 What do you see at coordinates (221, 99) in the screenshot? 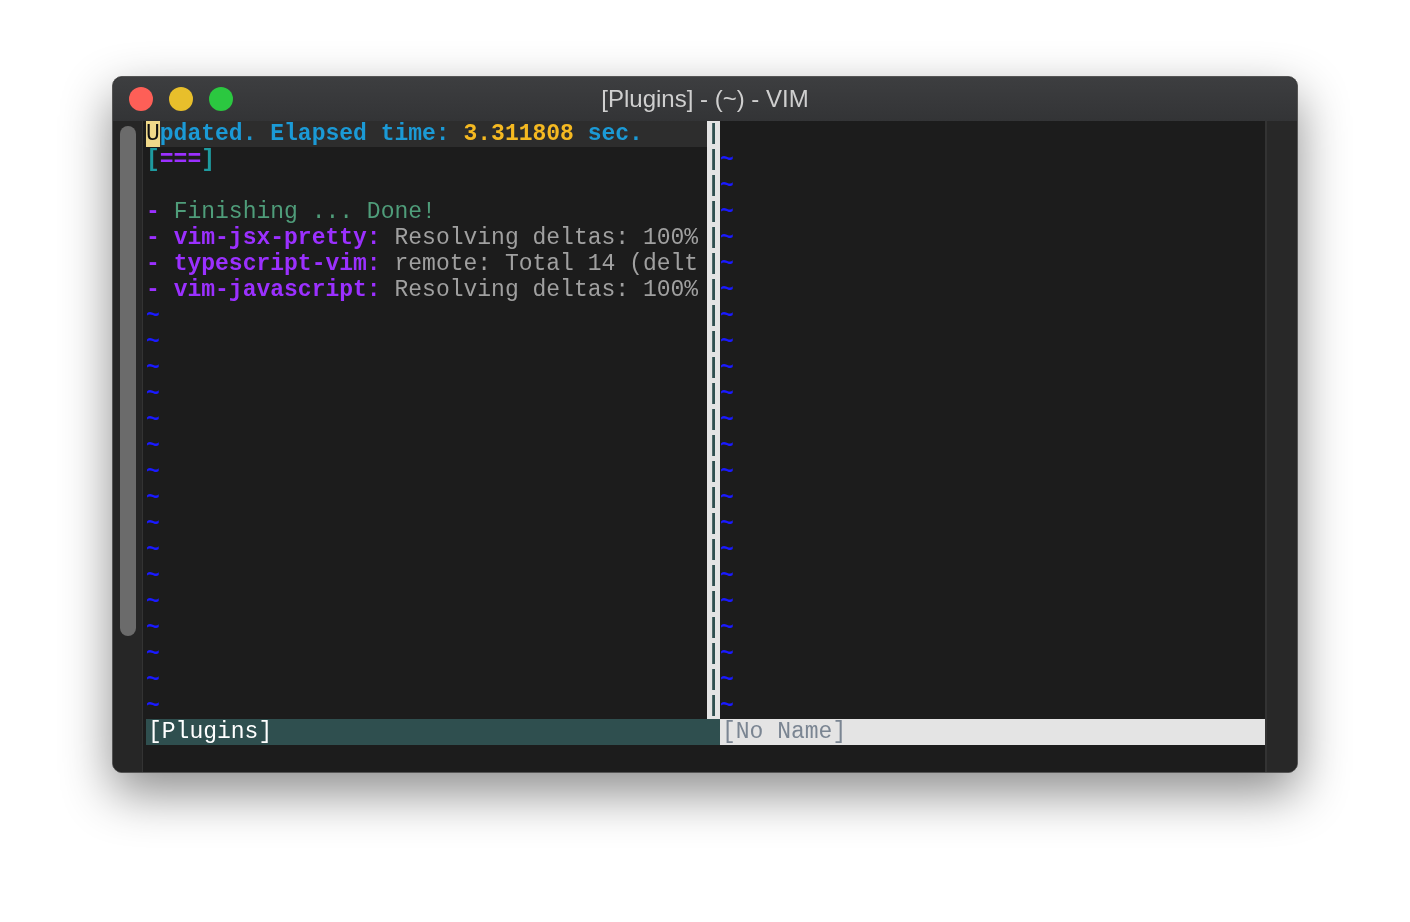
I see `zoom-button` at bounding box center [221, 99].